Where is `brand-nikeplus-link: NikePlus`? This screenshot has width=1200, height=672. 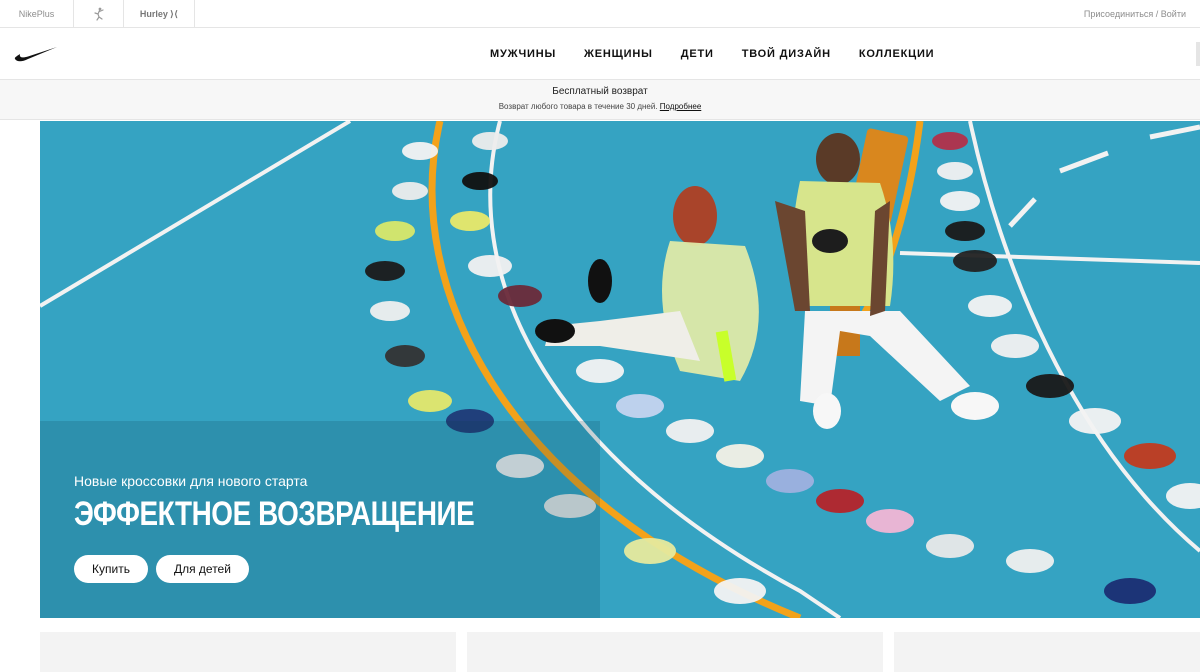
brand-nikeplus-link: NikePlus is located at coordinates (37, 14).